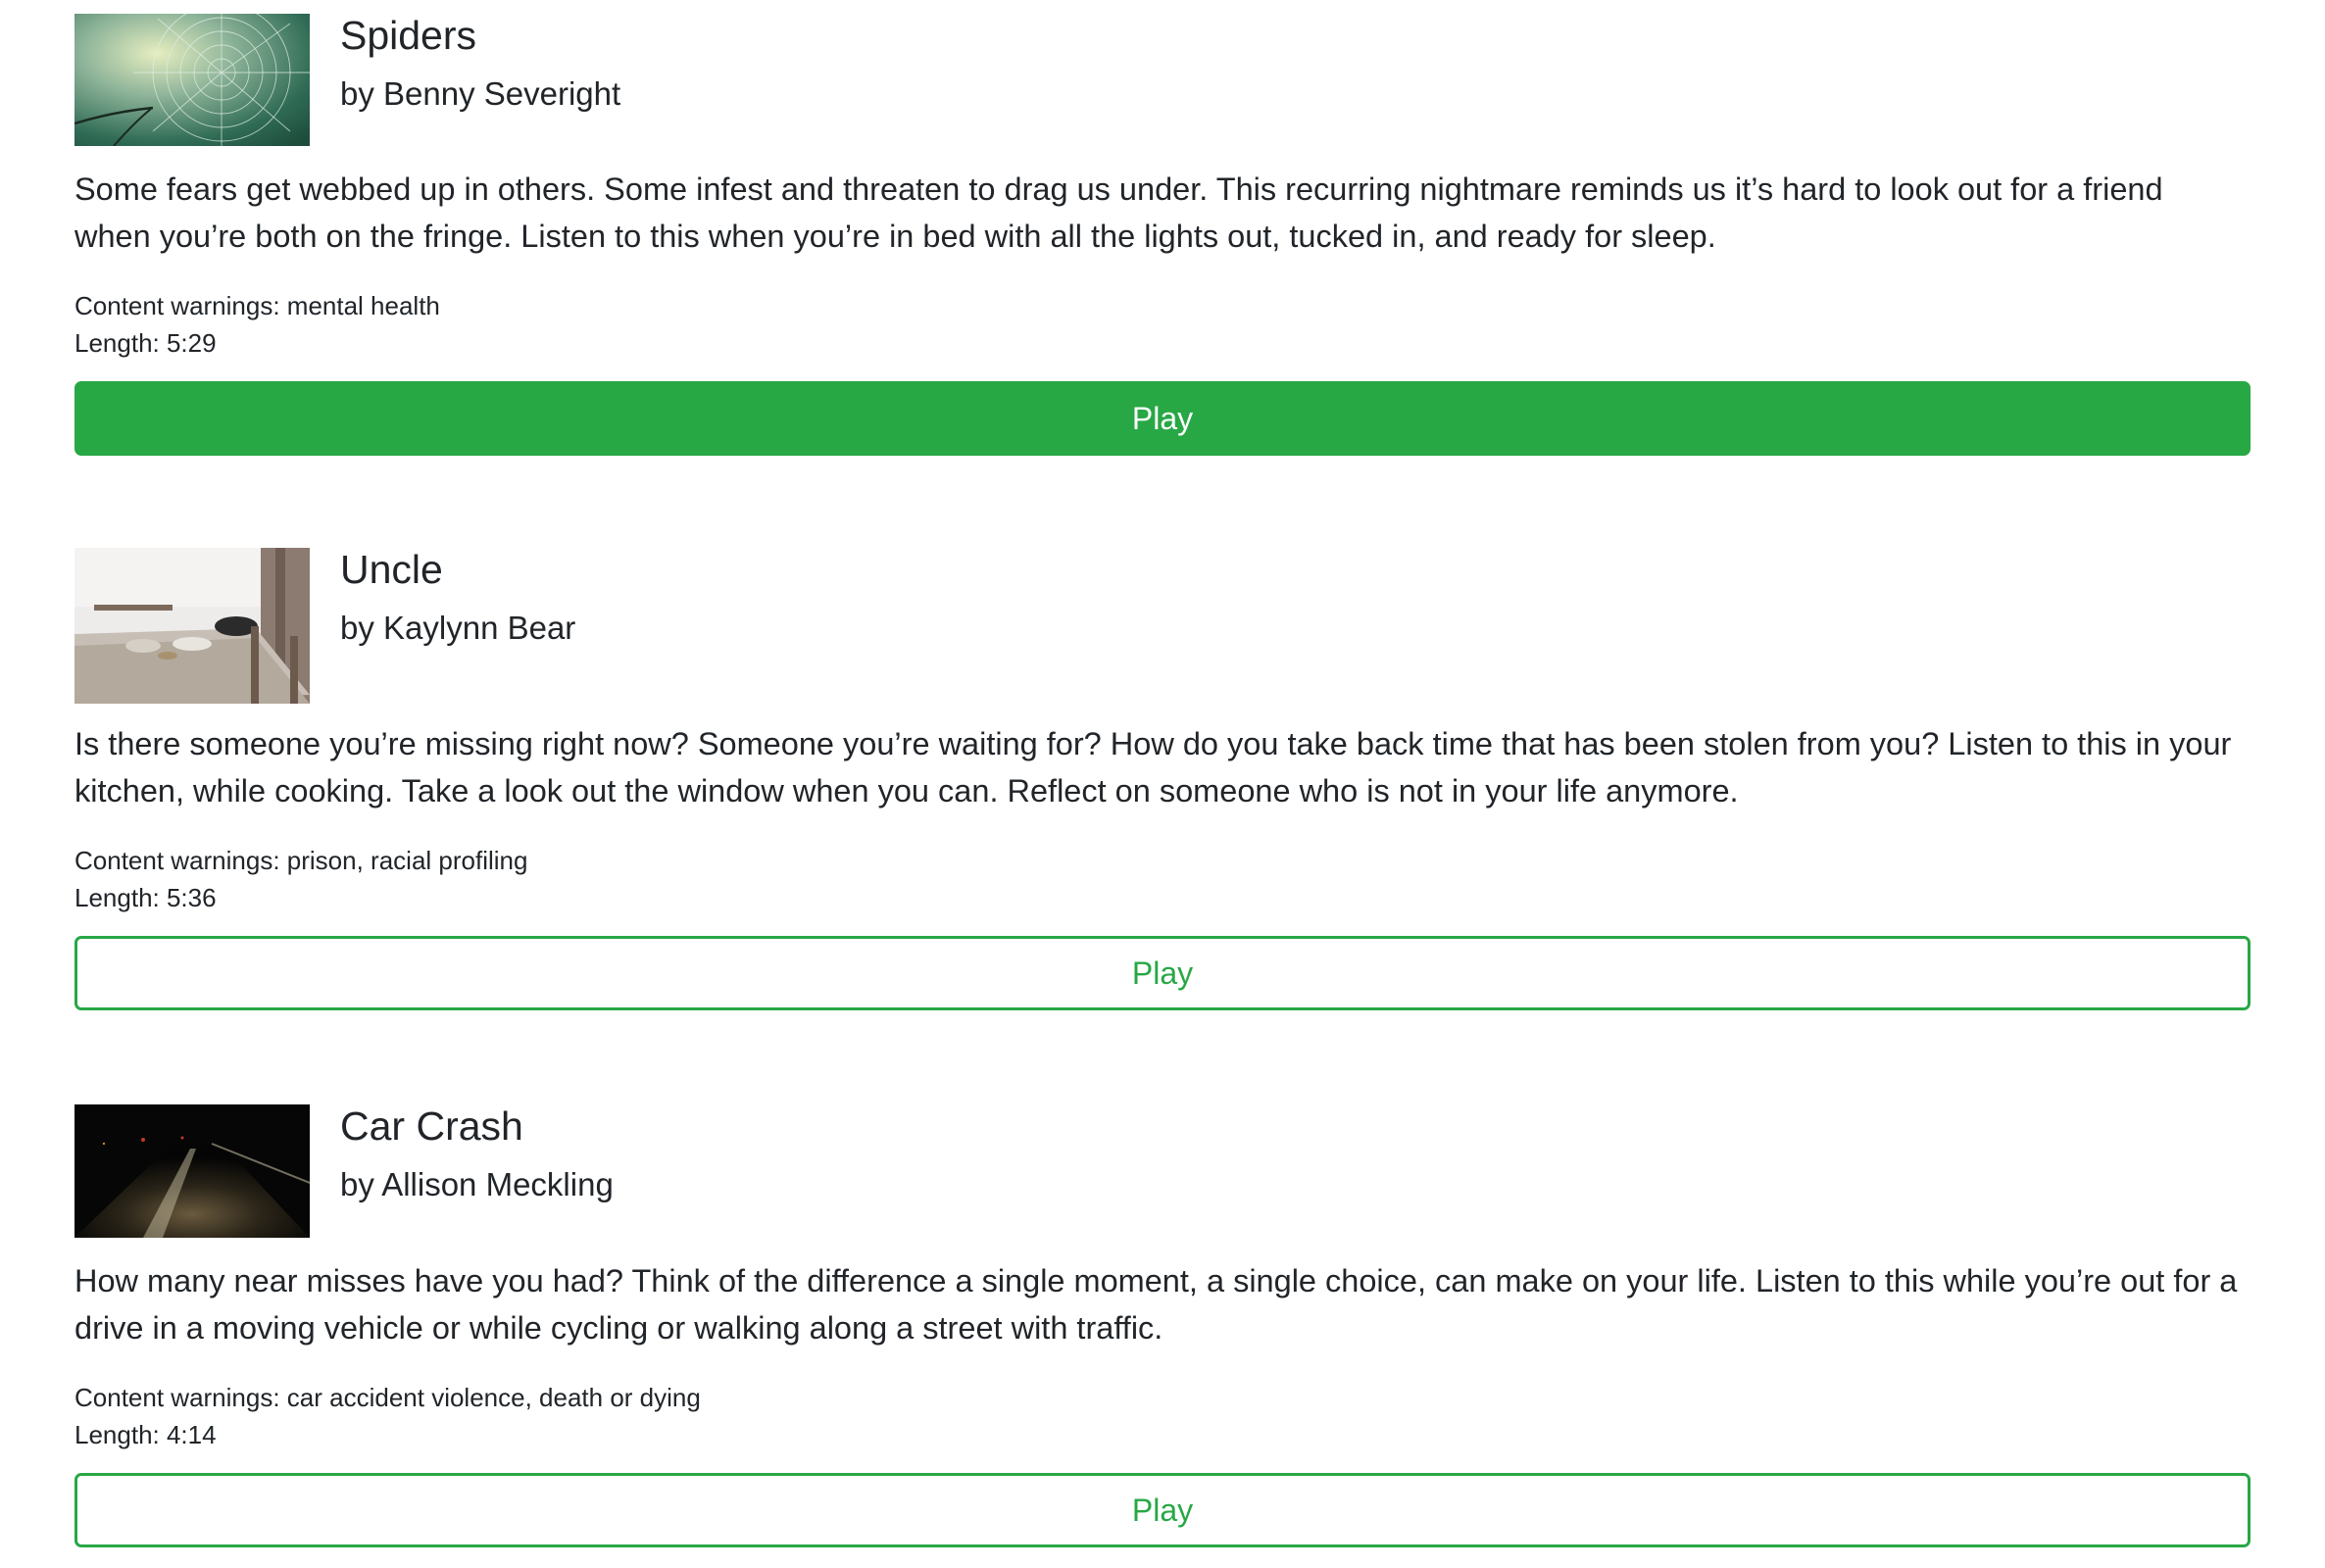 The width and height of the screenshot is (2325, 1568). I want to click on story-titles: Car Crash by Allison Meckling, so click(477, 1153).